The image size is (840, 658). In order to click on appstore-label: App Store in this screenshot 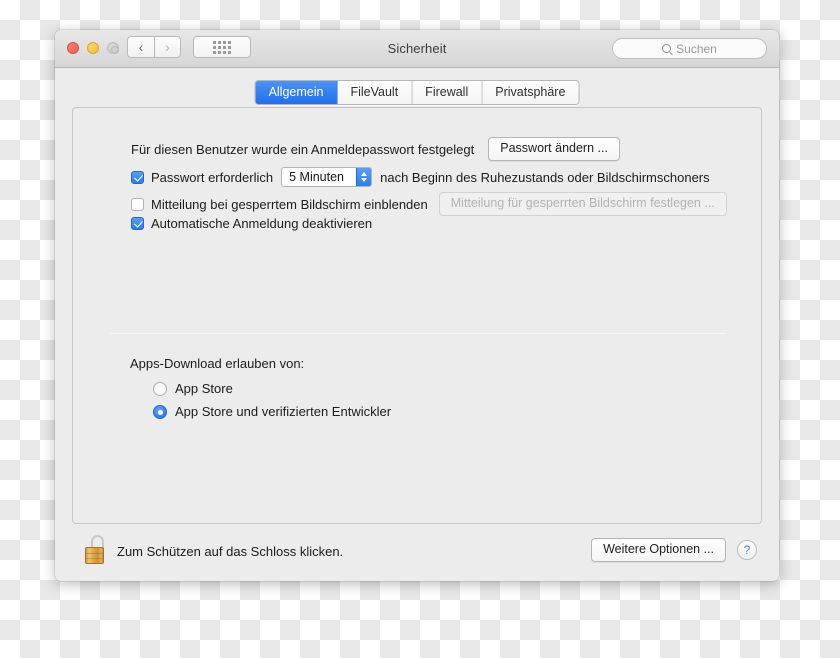, I will do `click(204, 388)`.